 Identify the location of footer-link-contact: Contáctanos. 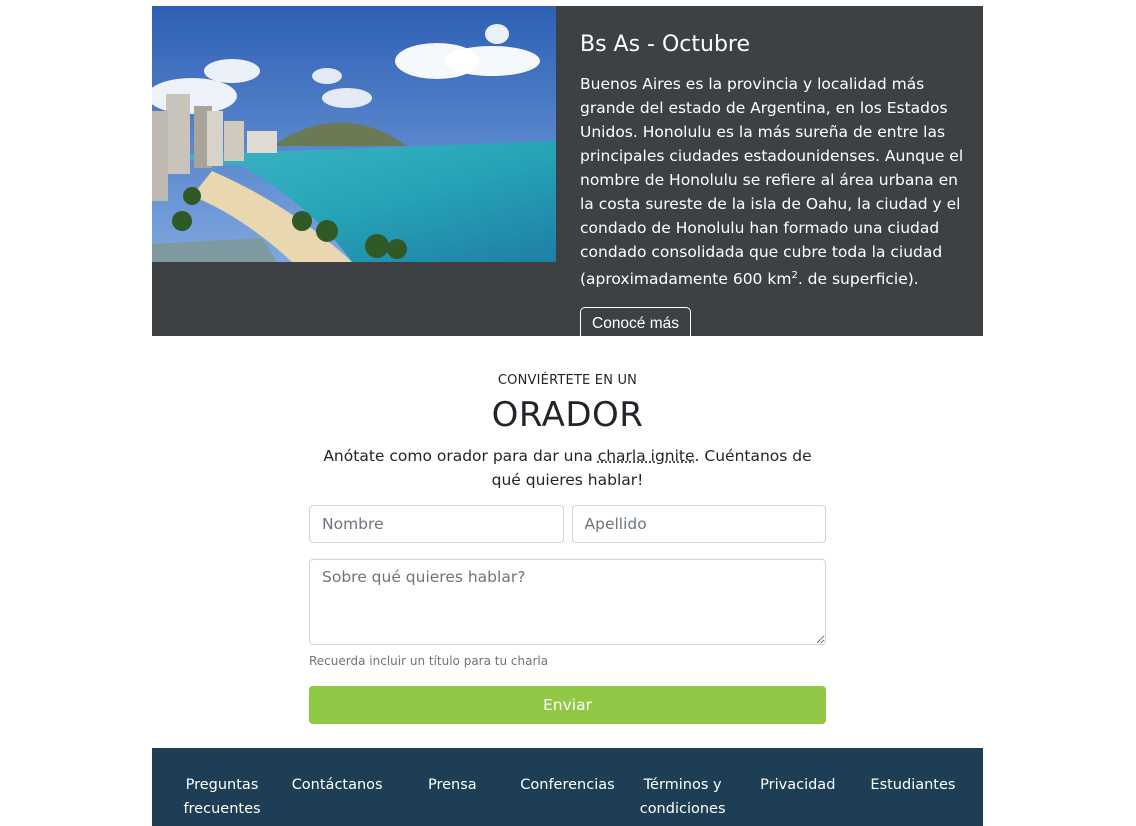
(337, 799).